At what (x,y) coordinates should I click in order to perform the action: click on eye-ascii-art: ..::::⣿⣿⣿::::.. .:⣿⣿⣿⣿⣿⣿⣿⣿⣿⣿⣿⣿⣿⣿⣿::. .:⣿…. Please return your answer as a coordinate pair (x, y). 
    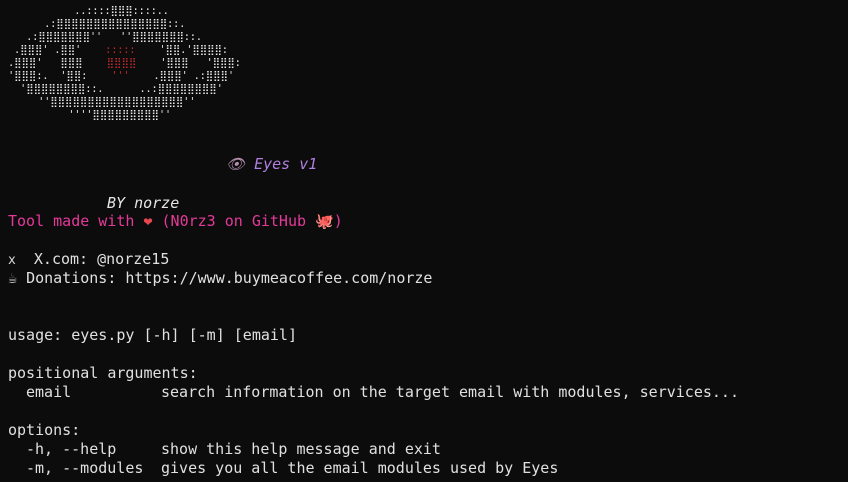
    Looking at the image, I should click on (124, 63).